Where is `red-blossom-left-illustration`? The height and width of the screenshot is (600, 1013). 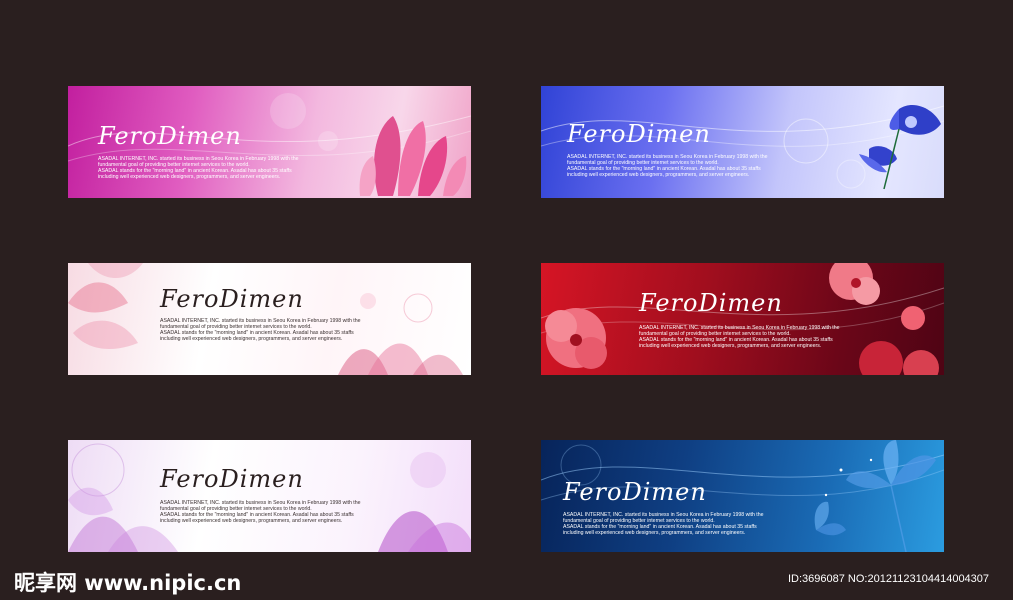
red-blossom-left-illustration is located at coordinates (576, 338).